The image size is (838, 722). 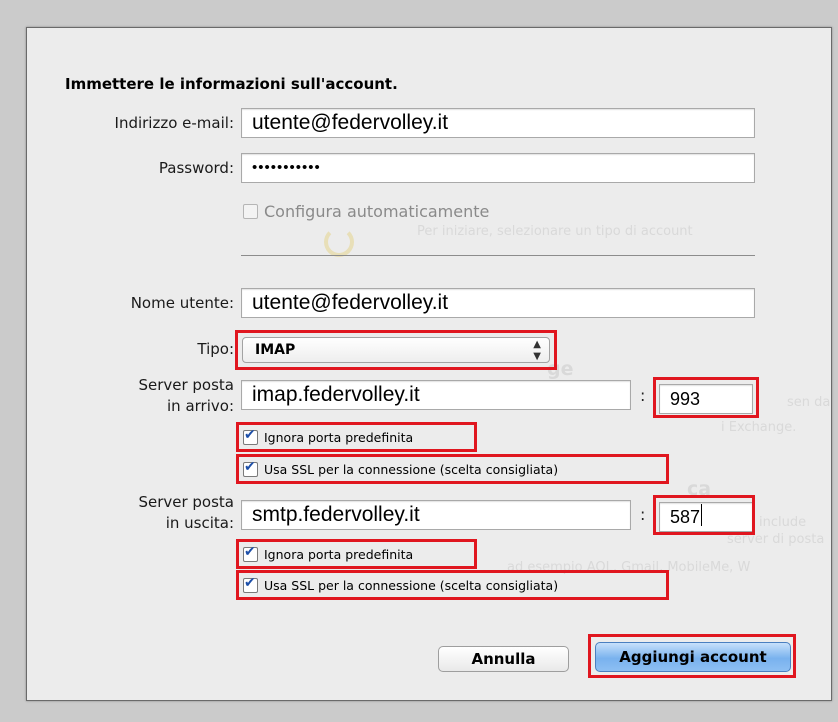 I want to click on outgoing-server-label-line2: in uscita:, so click(x=199, y=523).